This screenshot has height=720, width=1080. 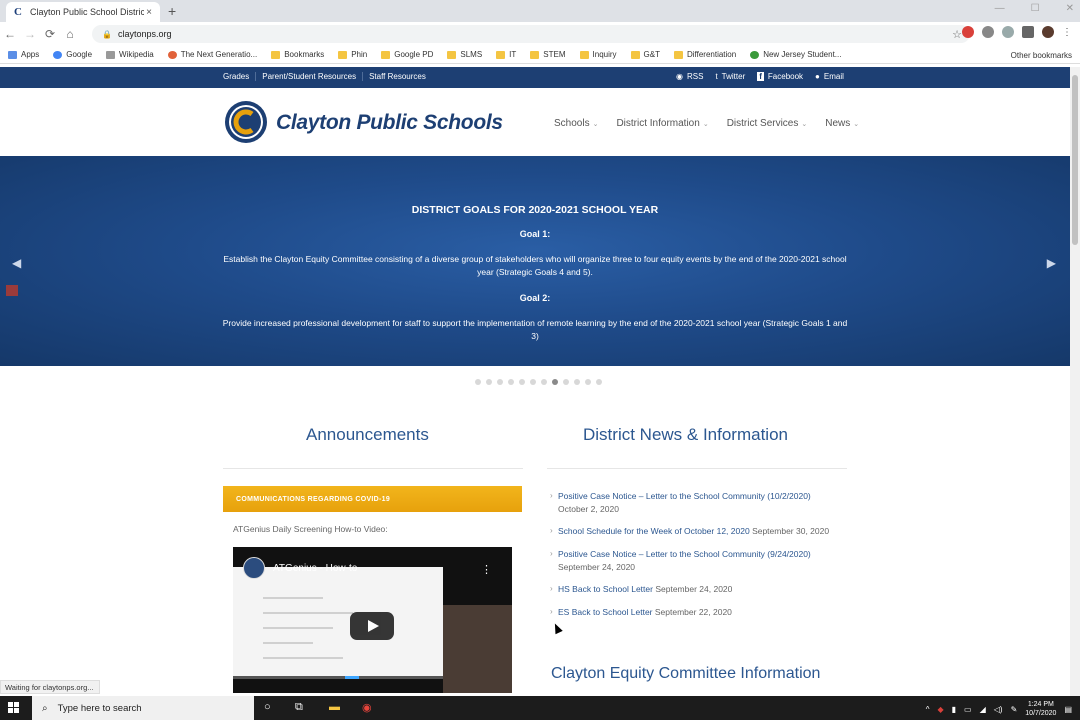 I want to click on slider-prev-icon: ◀, so click(x=16, y=263).